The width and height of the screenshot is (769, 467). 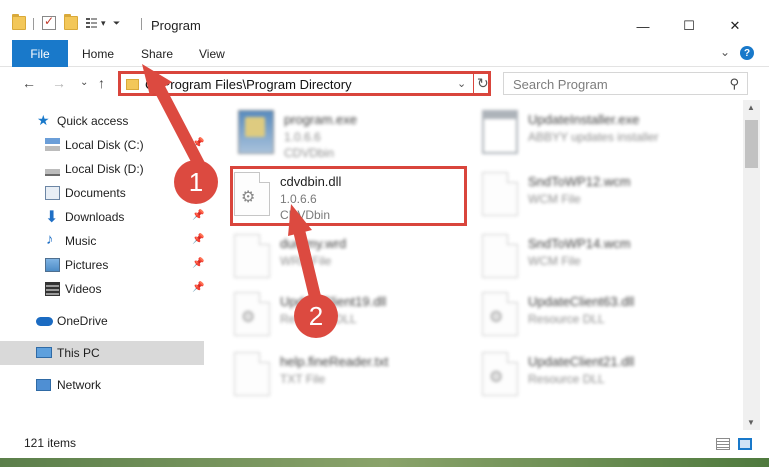 I want to click on status-bar: 121 items, so click(x=384, y=444).